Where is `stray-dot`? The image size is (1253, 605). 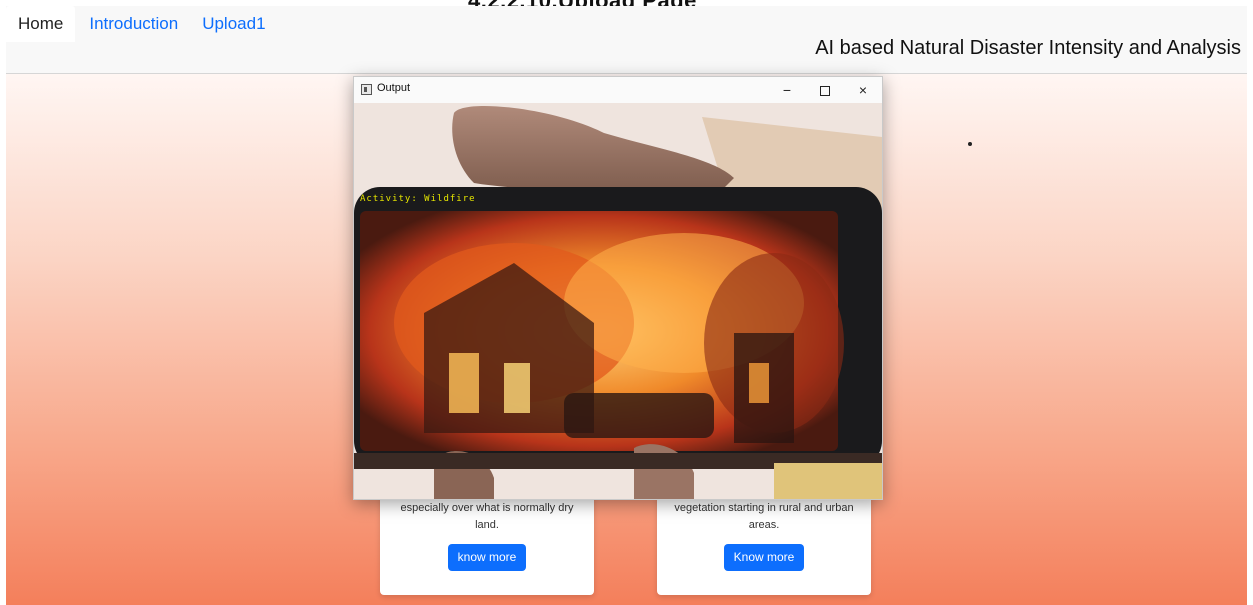
stray-dot is located at coordinates (970, 144).